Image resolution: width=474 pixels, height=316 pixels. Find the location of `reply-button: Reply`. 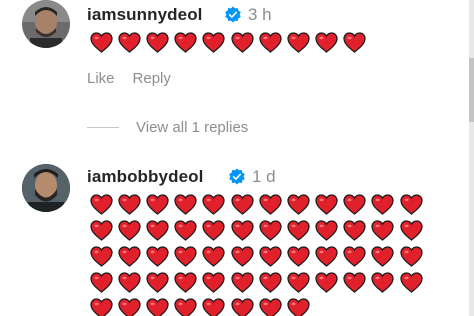

reply-button: Reply is located at coordinates (152, 78).